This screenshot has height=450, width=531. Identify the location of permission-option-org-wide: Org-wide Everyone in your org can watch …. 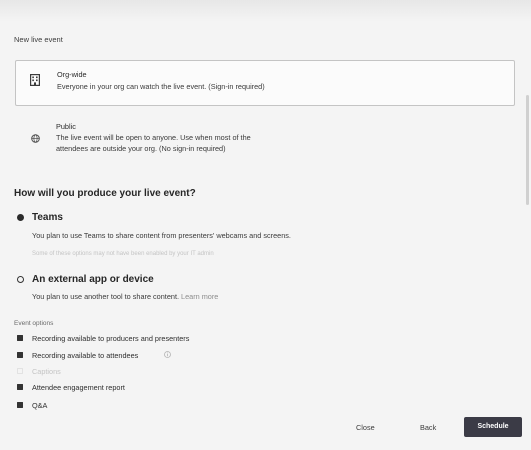
(265, 83).